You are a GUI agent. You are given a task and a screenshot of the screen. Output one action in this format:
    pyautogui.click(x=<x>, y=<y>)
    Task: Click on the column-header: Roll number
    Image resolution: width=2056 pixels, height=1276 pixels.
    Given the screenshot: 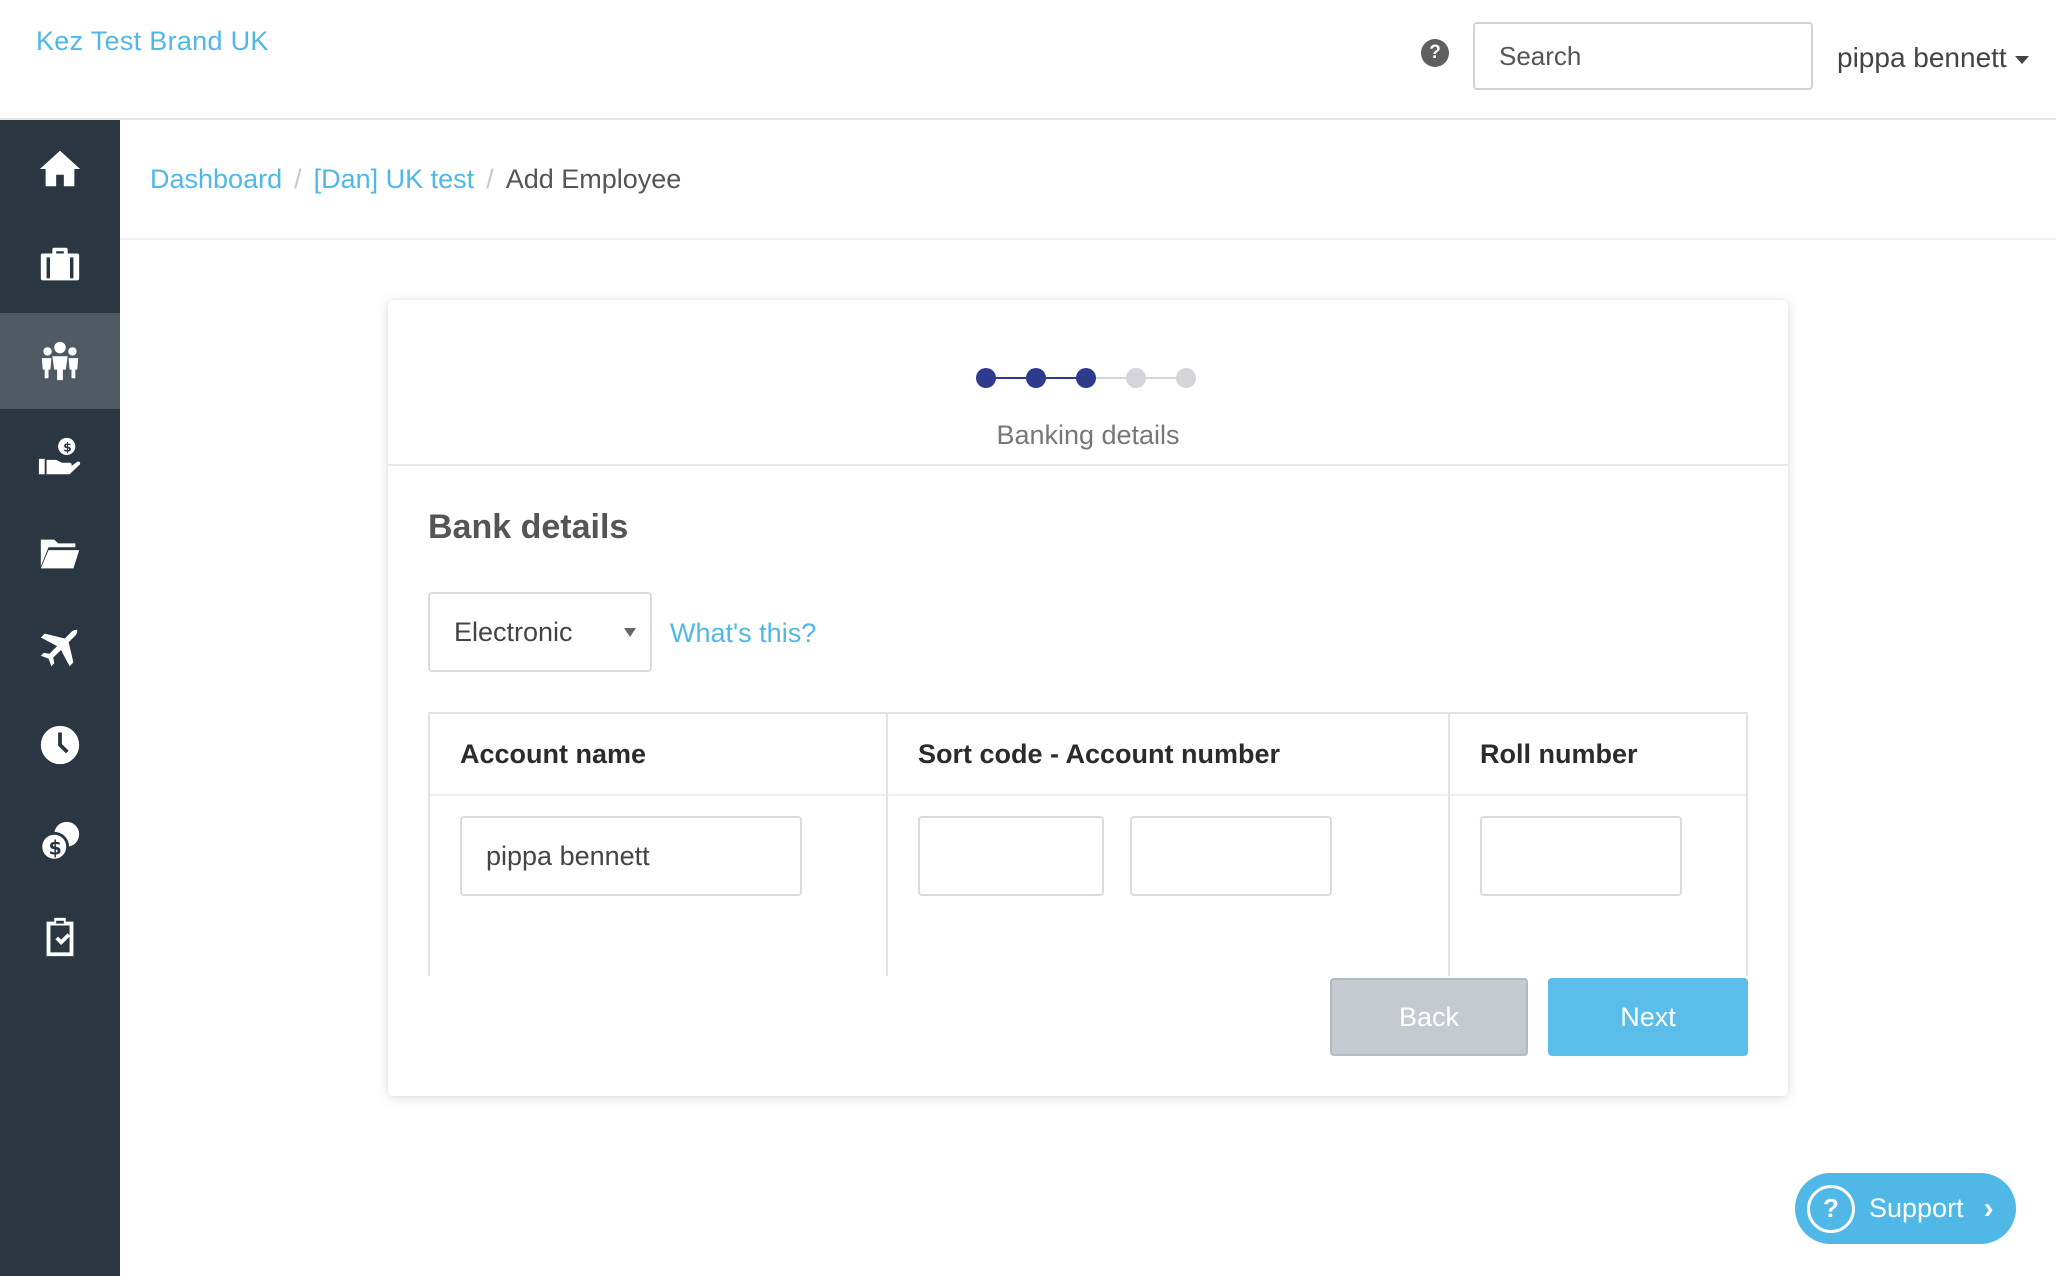 What is the action you would take?
    pyautogui.click(x=1598, y=755)
    